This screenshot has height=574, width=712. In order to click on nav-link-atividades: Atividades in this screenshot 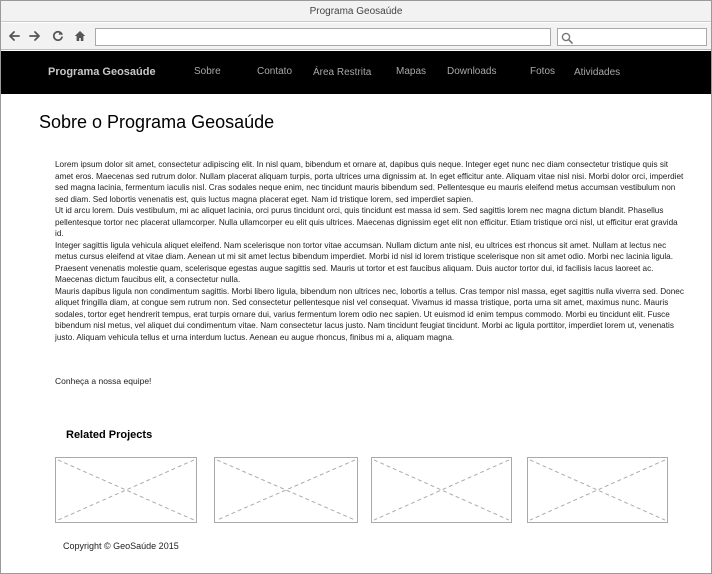, I will do `click(597, 72)`.